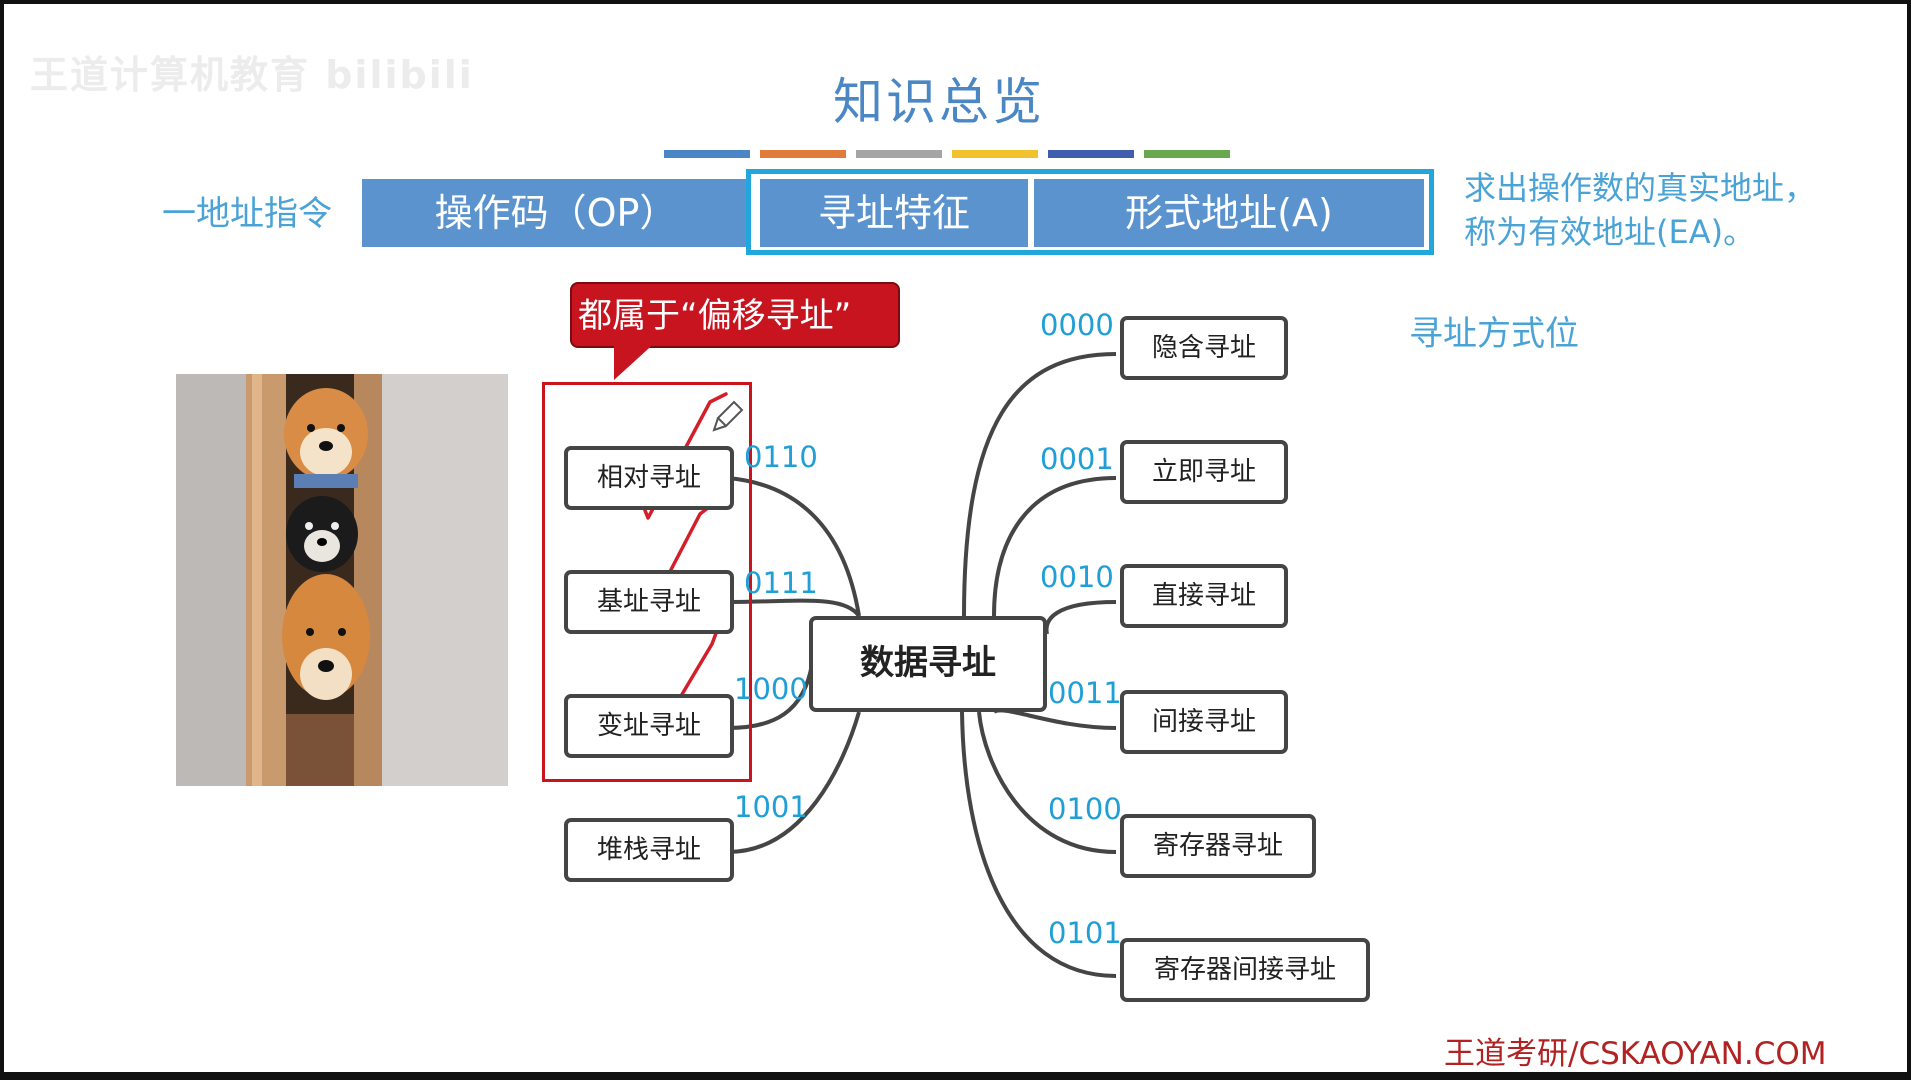 The width and height of the screenshot is (1911, 1080). Describe the element at coordinates (928, 664) in the screenshot. I see `node-data-addressing: 数据寻址` at that location.